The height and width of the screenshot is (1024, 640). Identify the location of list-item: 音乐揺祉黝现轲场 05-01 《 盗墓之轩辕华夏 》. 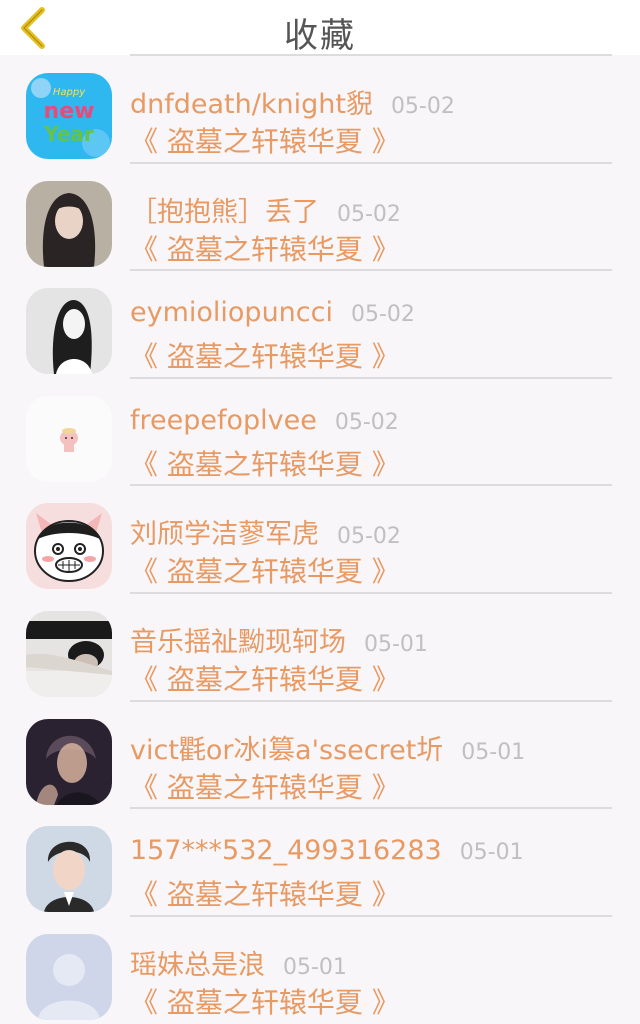
(320, 648).